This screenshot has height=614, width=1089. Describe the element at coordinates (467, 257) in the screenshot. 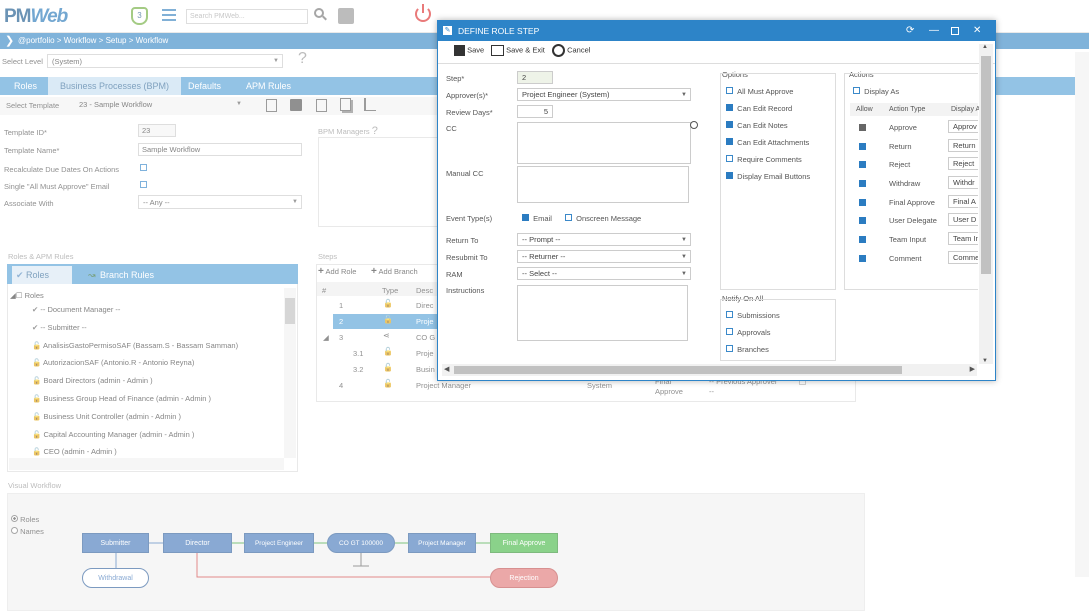

I see `resubmit-to-label: Resubmit To` at that location.